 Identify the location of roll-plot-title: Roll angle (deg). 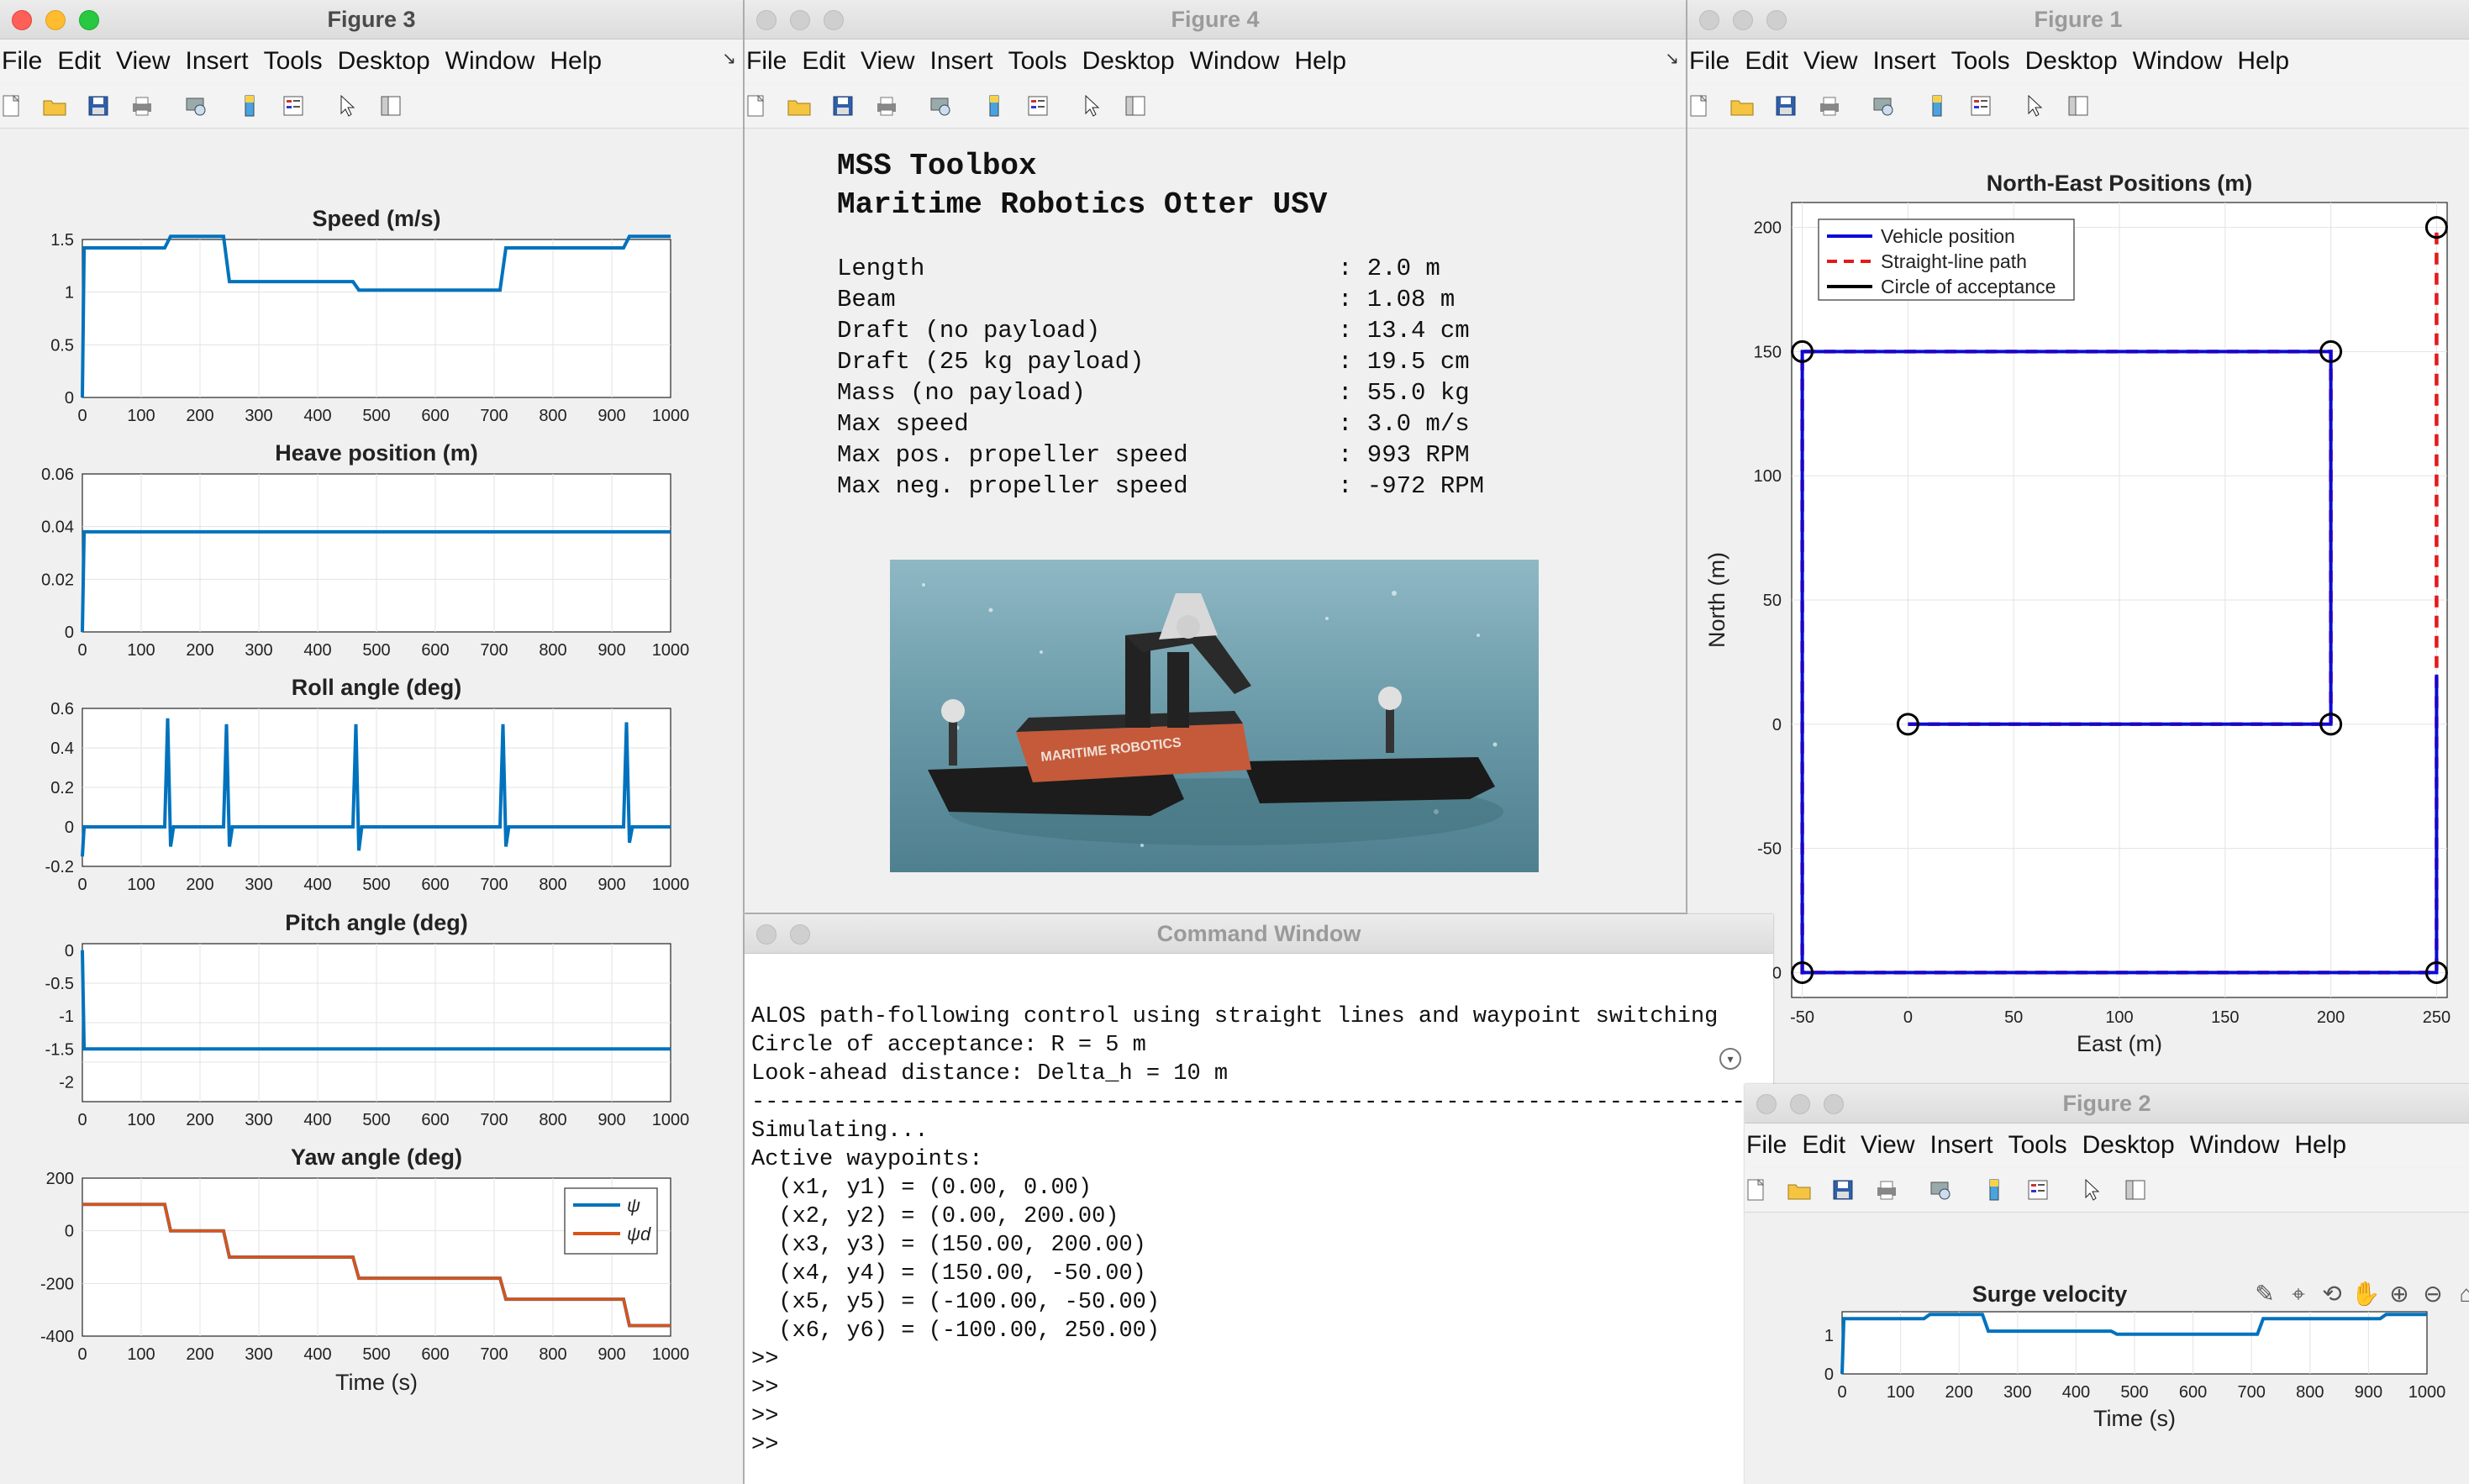
(377, 688).